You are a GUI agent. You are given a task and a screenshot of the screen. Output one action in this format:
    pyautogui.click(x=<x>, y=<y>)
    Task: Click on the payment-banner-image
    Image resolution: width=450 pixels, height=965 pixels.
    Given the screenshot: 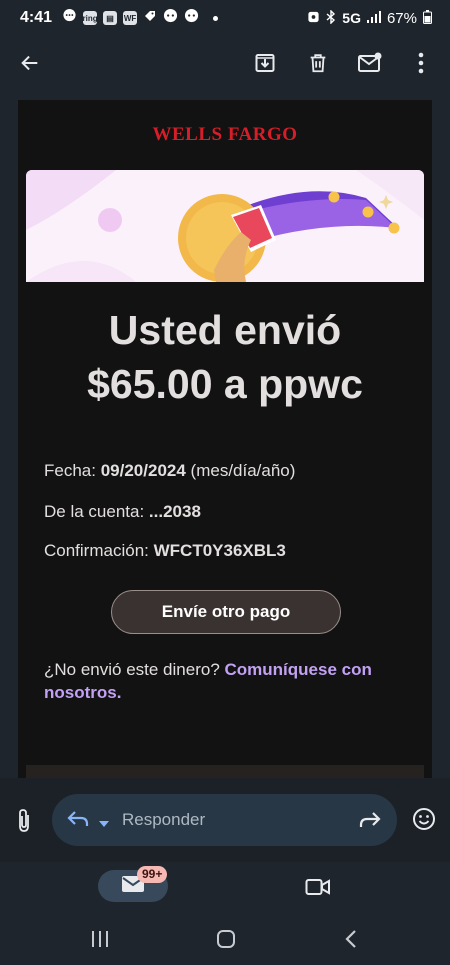 What is the action you would take?
    pyautogui.click(x=225, y=226)
    